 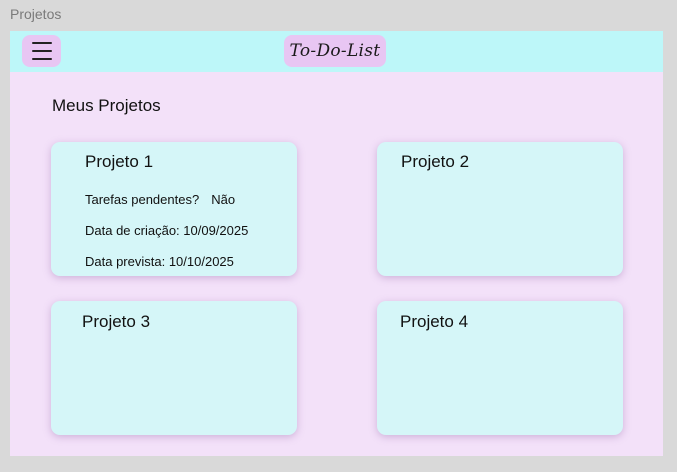 I want to click on pending-tasks-row: Tarefas pendentes? Não, so click(x=160, y=199).